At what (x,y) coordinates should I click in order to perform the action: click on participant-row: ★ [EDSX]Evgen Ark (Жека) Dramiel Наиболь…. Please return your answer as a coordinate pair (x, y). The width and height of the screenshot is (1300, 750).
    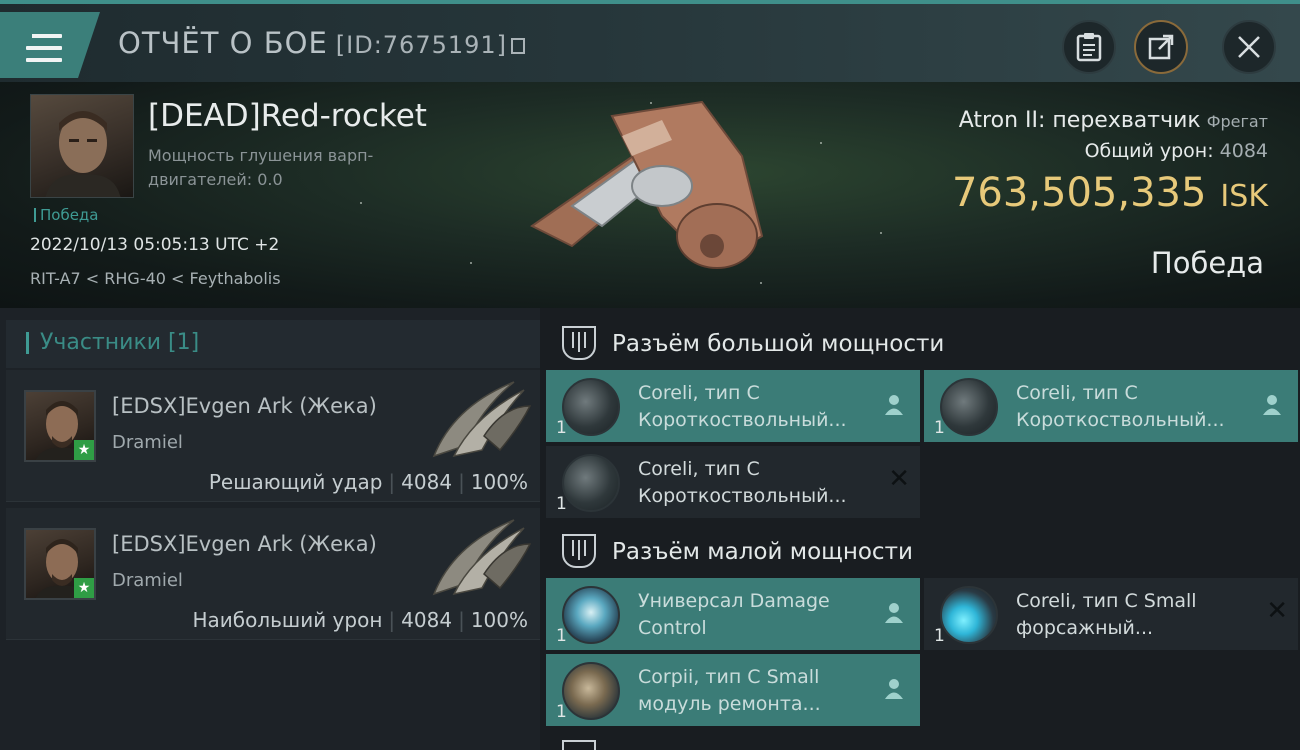
    Looking at the image, I should click on (273, 574).